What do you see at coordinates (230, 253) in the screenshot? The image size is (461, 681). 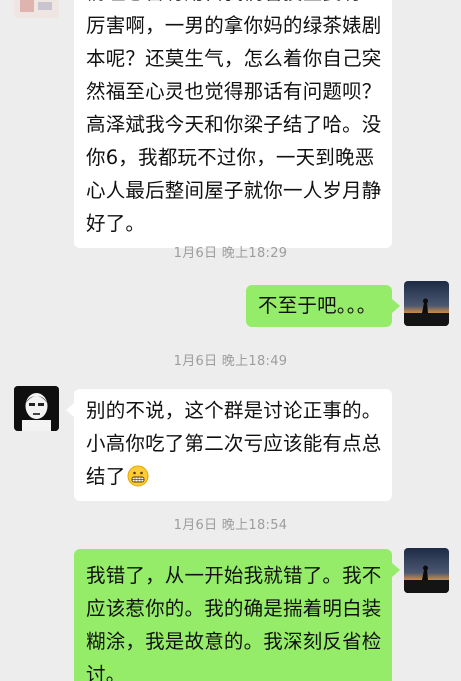 I see `timestamp: 1月6日 晚上18:29` at bounding box center [230, 253].